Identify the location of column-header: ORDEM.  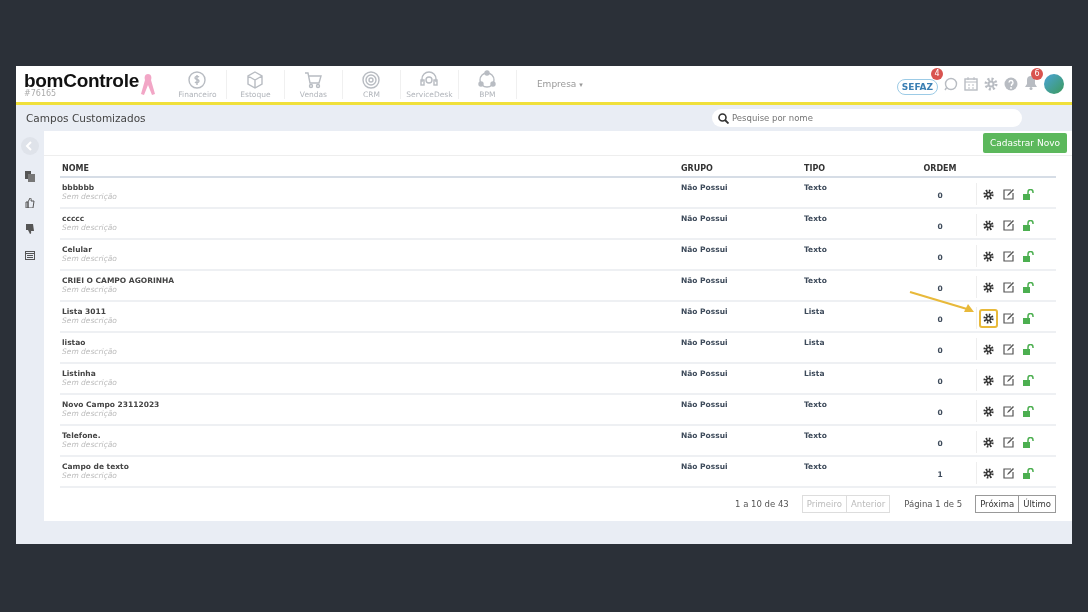
(940, 168).